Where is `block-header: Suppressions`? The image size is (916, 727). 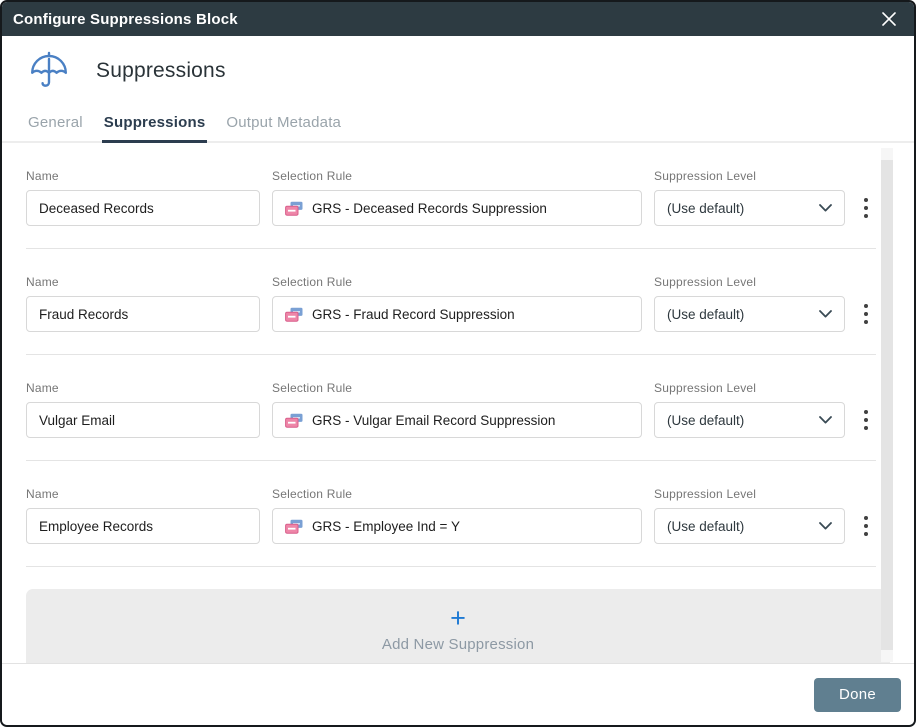
block-header: Suppressions is located at coordinates (458, 70).